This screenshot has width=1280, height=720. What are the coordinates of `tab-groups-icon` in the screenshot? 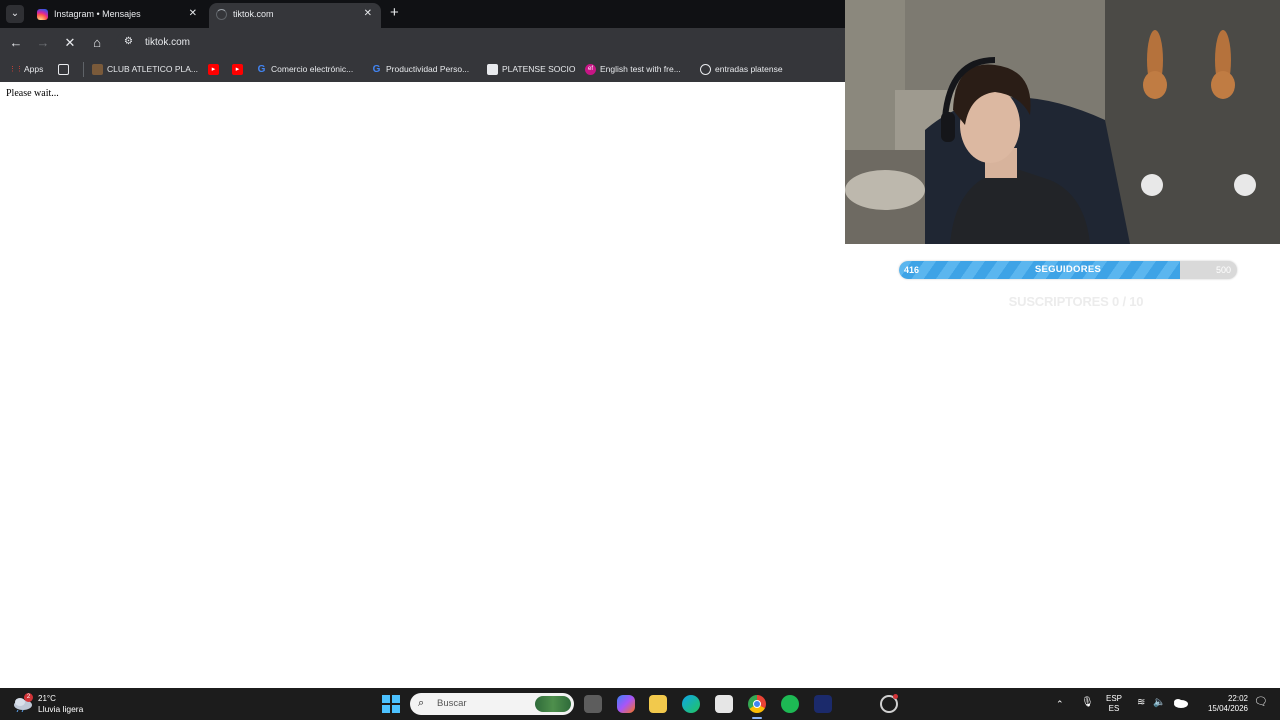 It's located at (63, 70).